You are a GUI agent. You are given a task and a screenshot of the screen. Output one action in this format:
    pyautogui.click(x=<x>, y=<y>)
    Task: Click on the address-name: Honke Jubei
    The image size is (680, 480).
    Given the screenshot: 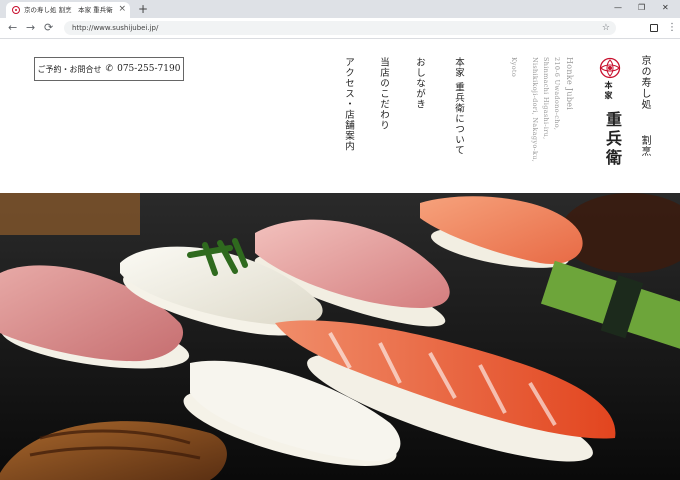 What is the action you would take?
    pyautogui.click(x=569, y=84)
    